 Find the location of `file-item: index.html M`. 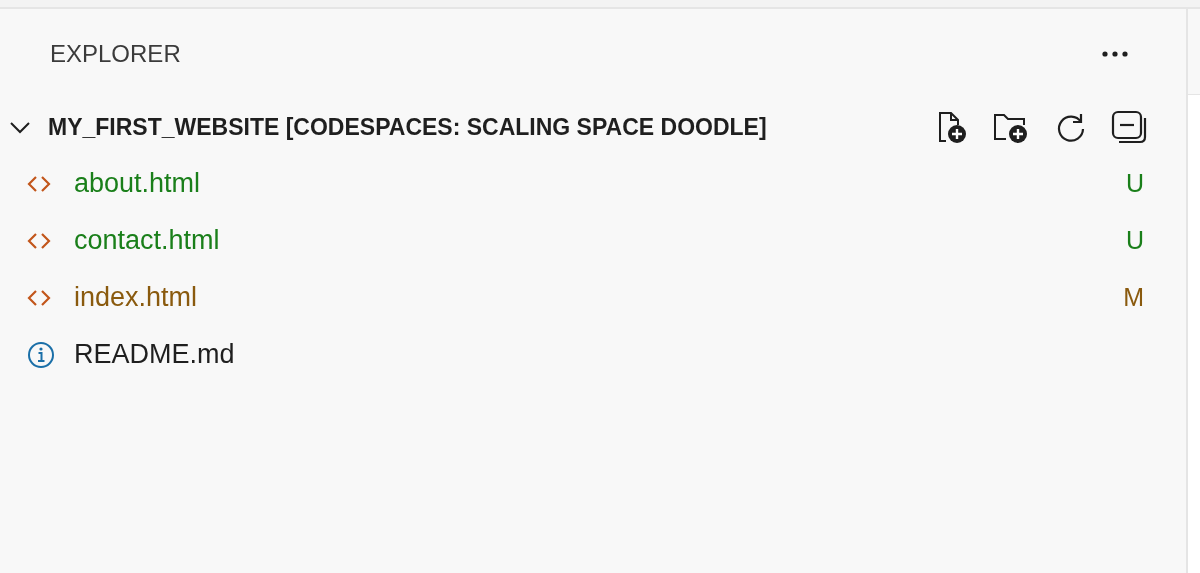

file-item: index.html M is located at coordinates (593, 297).